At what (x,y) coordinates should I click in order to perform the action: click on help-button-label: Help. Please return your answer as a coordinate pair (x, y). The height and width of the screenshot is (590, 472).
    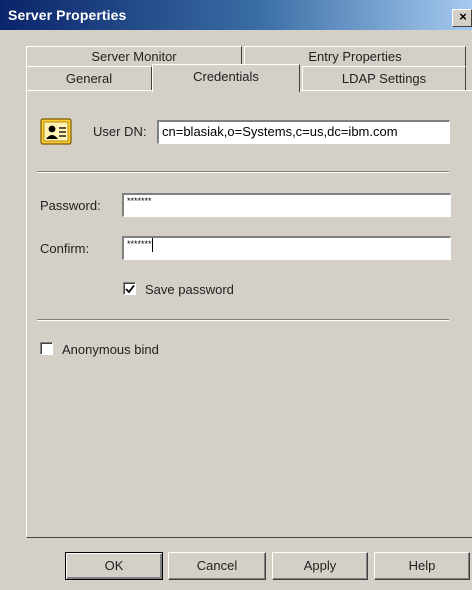
    Looking at the image, I should click on (422, 565).